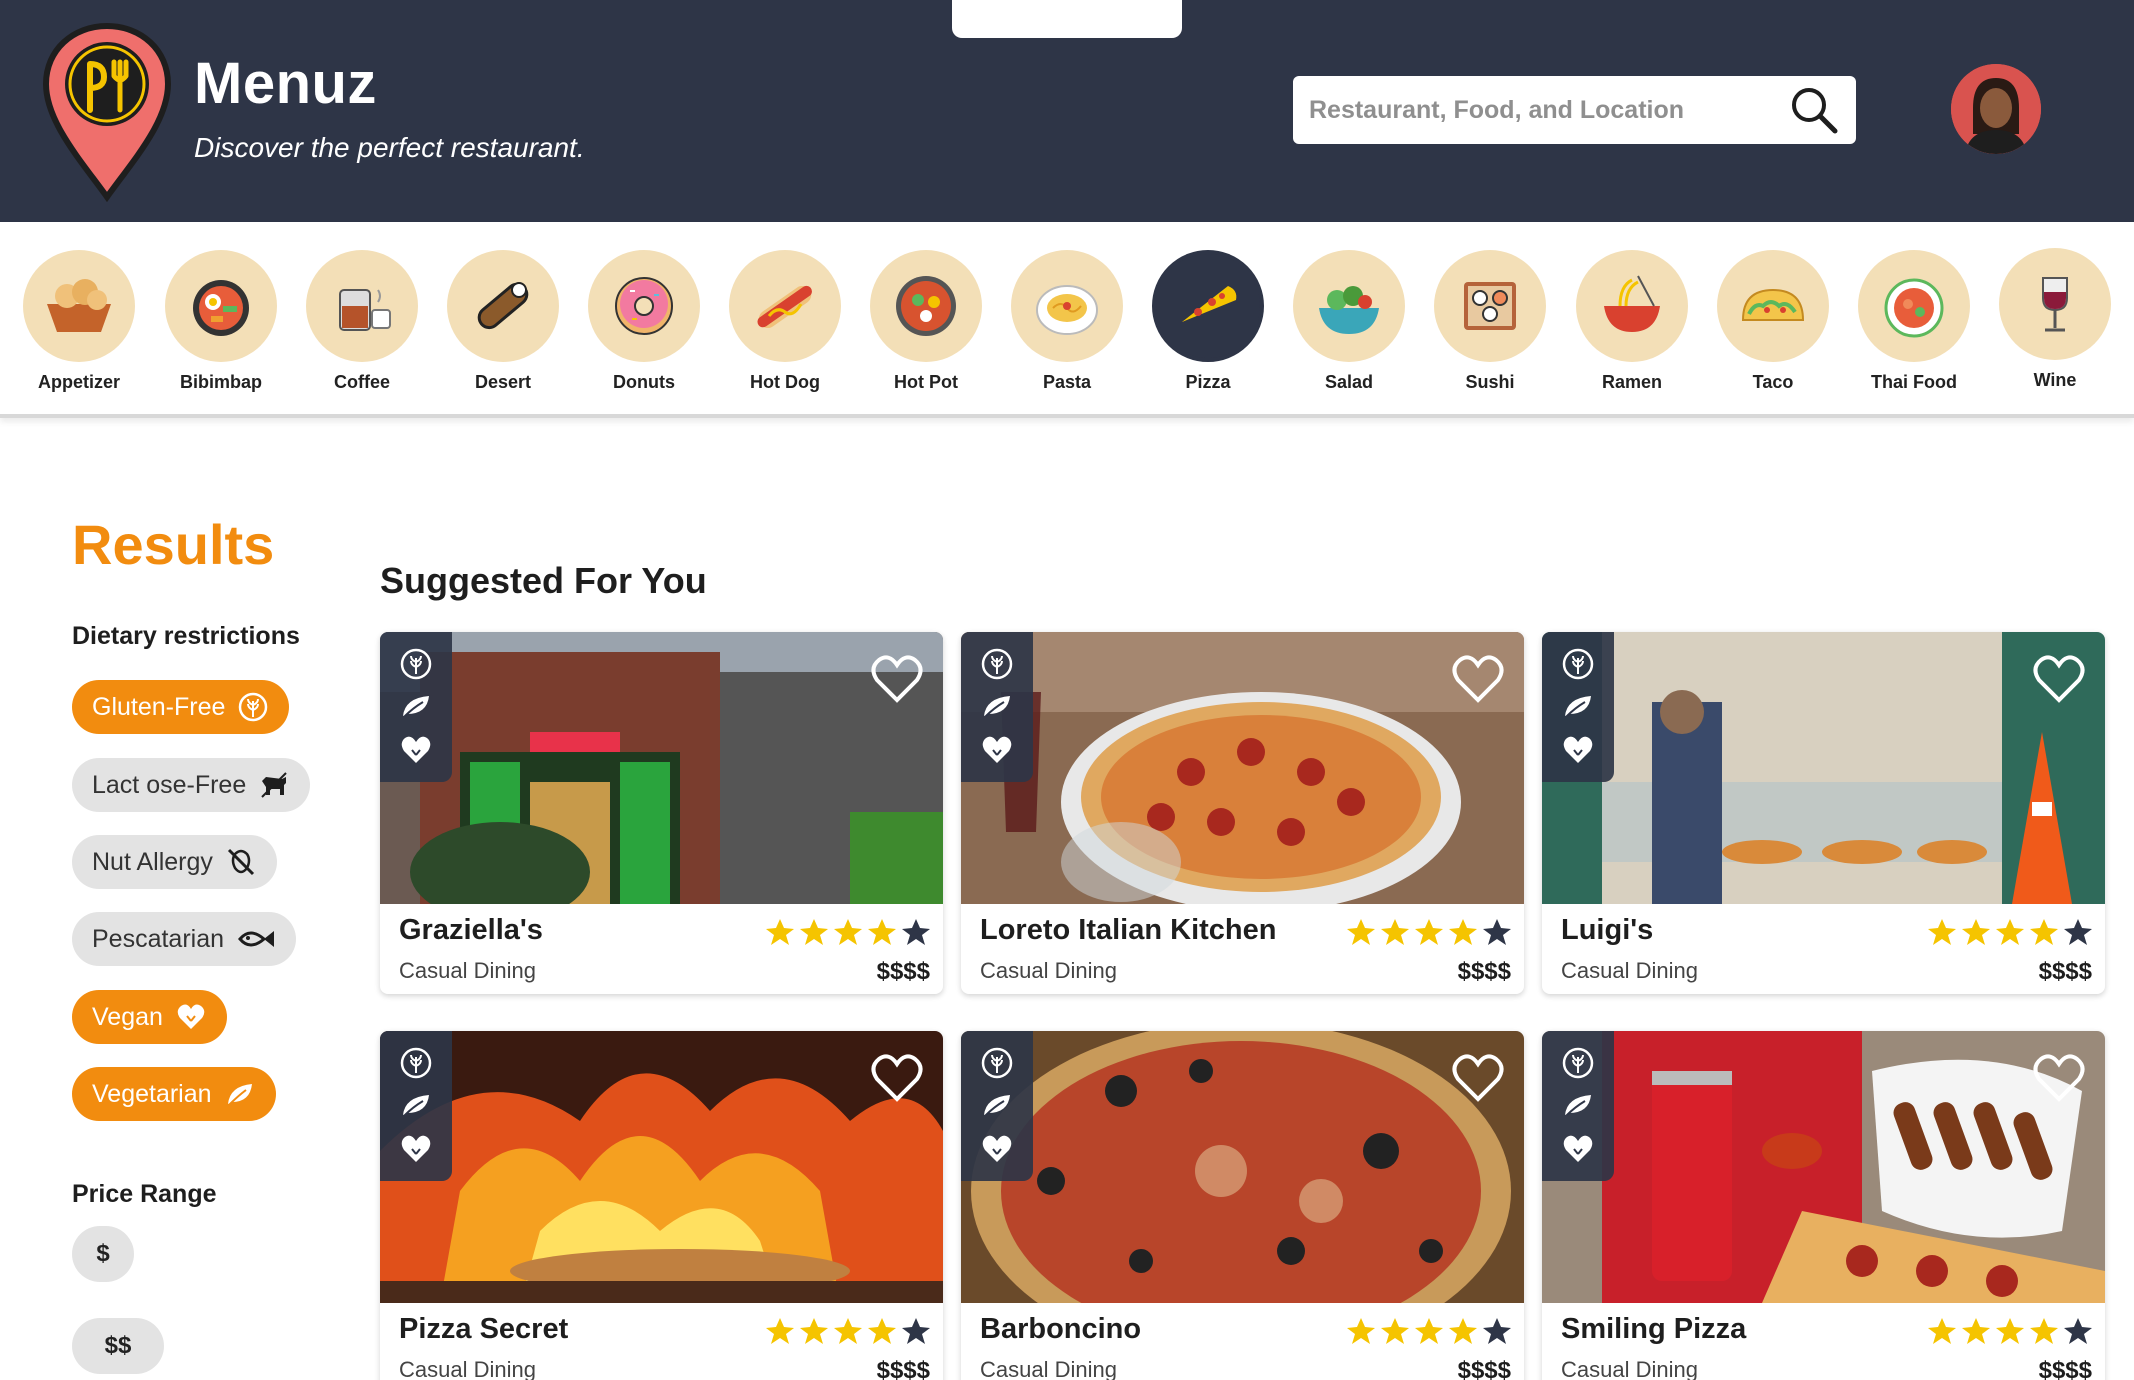 This screenshot has width=2134, height=1380. What do you see at coordinates (503, 382) in the screenshot?
I see `category-label: Desert` at bounding box center [503, 382].